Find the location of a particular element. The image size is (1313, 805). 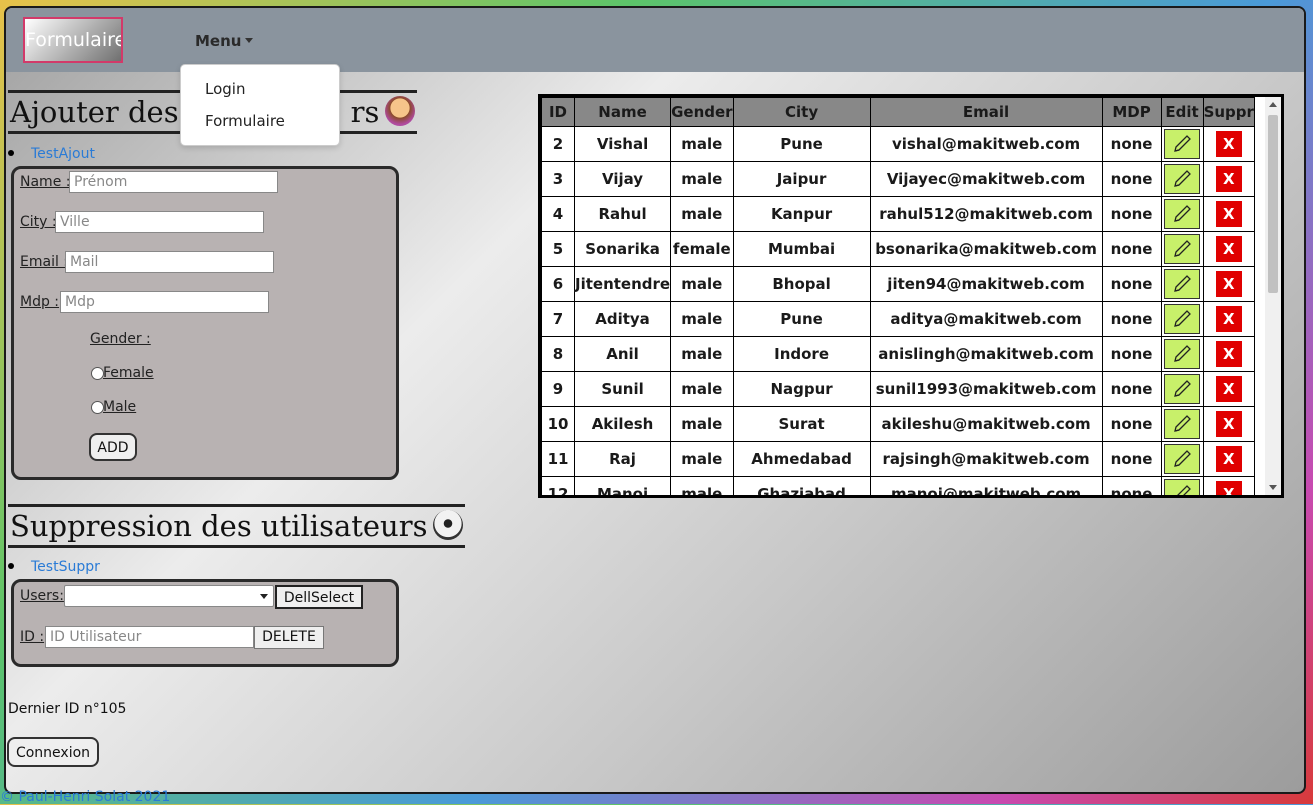

id-input is located at coordinates (149, 637).